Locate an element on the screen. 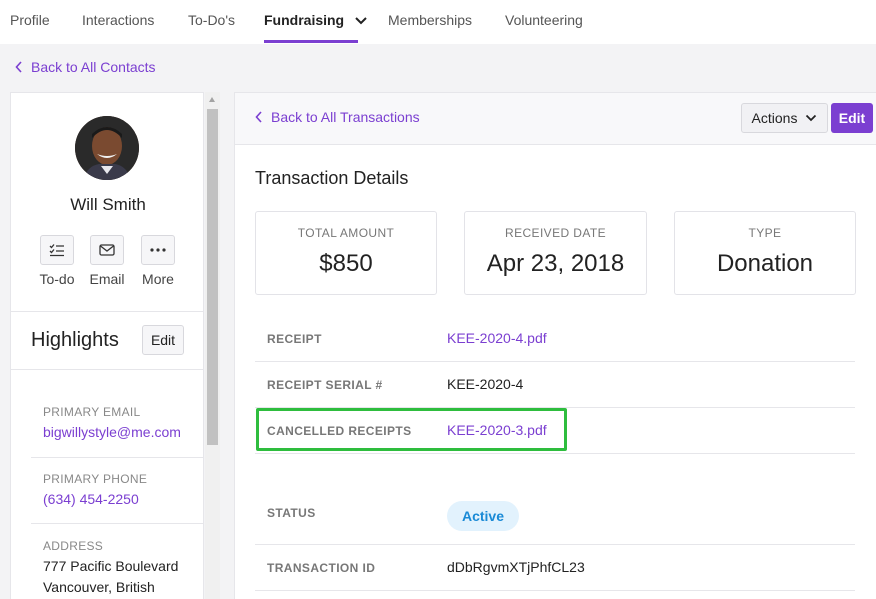 Image resolution: width=876 pixels, height=599 pixels. back-to-contacts-link: Back to All Contacts is located at coordinates (85, 67).